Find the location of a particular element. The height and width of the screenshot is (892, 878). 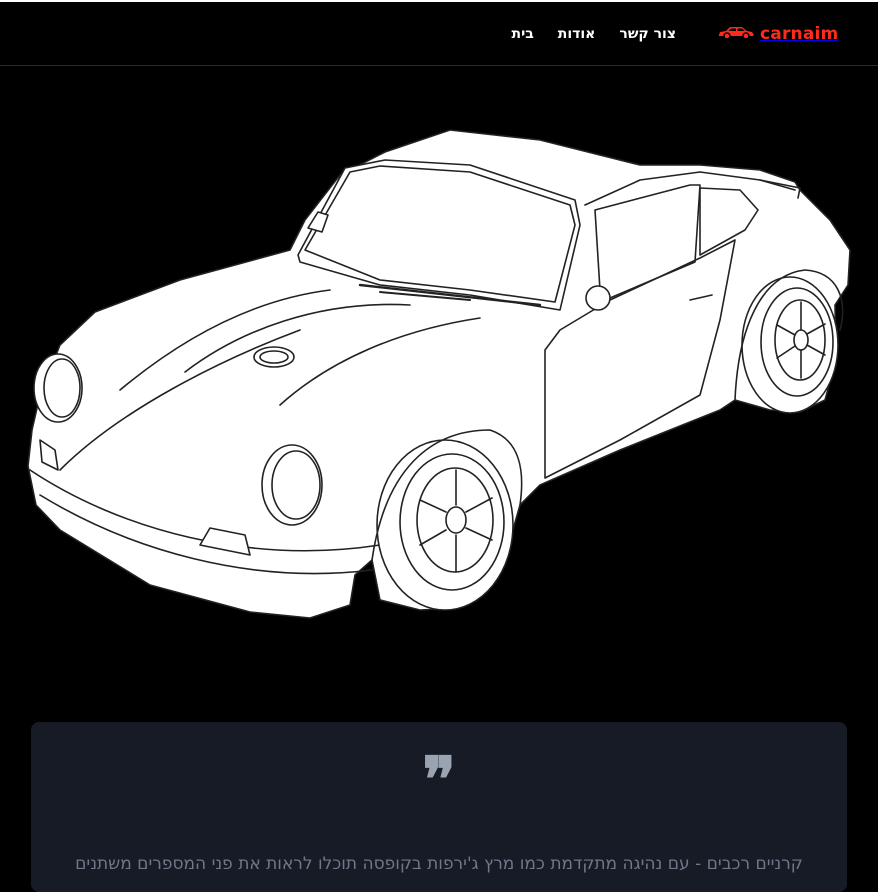

nav-link-about: אודות is located at coordinates (577, 34).